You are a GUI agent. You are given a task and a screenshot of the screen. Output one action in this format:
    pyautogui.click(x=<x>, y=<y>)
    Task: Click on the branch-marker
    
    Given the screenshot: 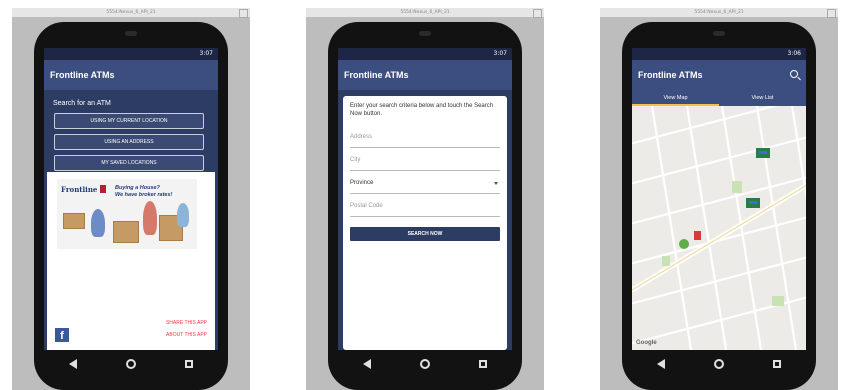 What is the action you would take?
    pyautogui.click(x=697, y=235)
    